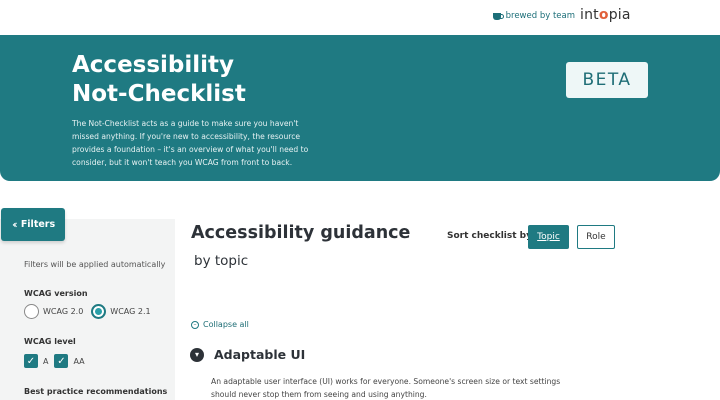  Describe the element at coordinates (197, 354) in the screenshot. I see `chevron-down-icon: ▾` at that location.